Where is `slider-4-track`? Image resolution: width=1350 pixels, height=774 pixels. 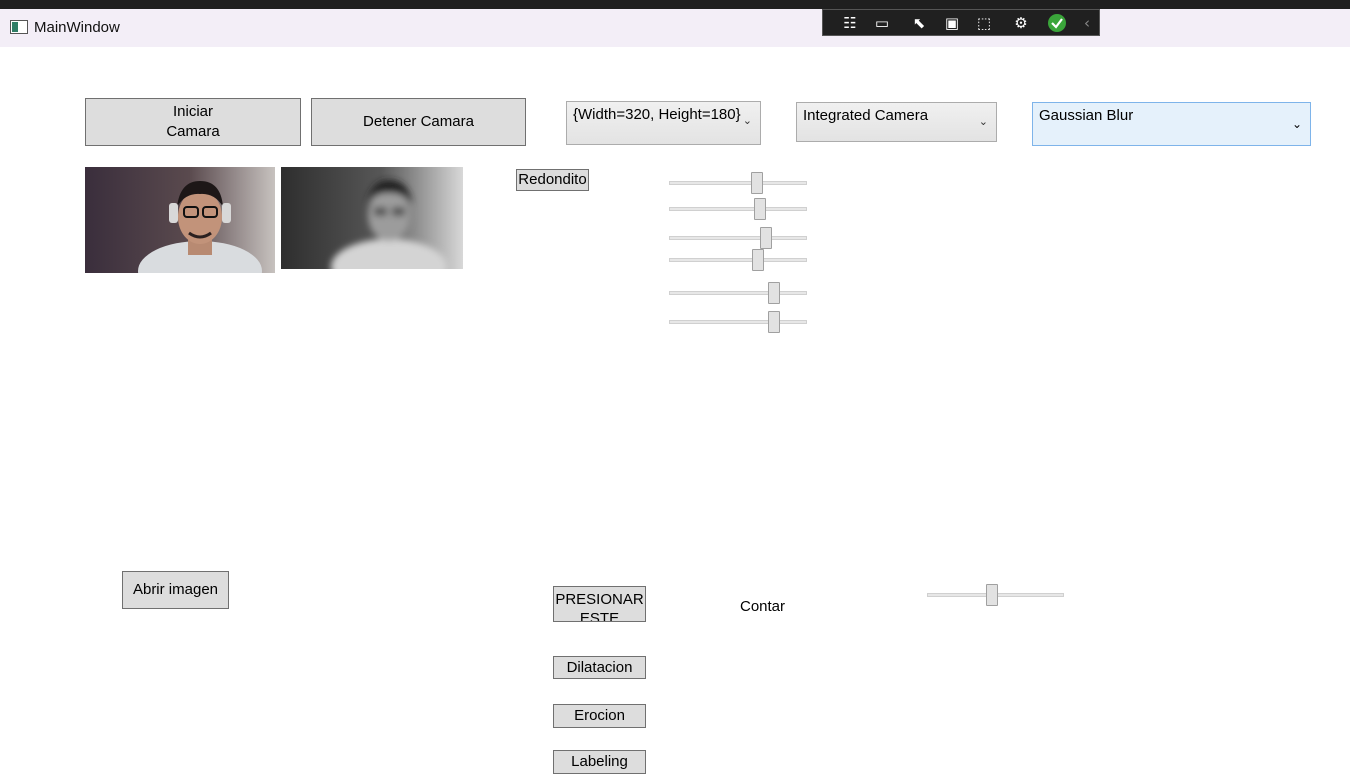
slider-4-track is located at coordinates (738, 260).